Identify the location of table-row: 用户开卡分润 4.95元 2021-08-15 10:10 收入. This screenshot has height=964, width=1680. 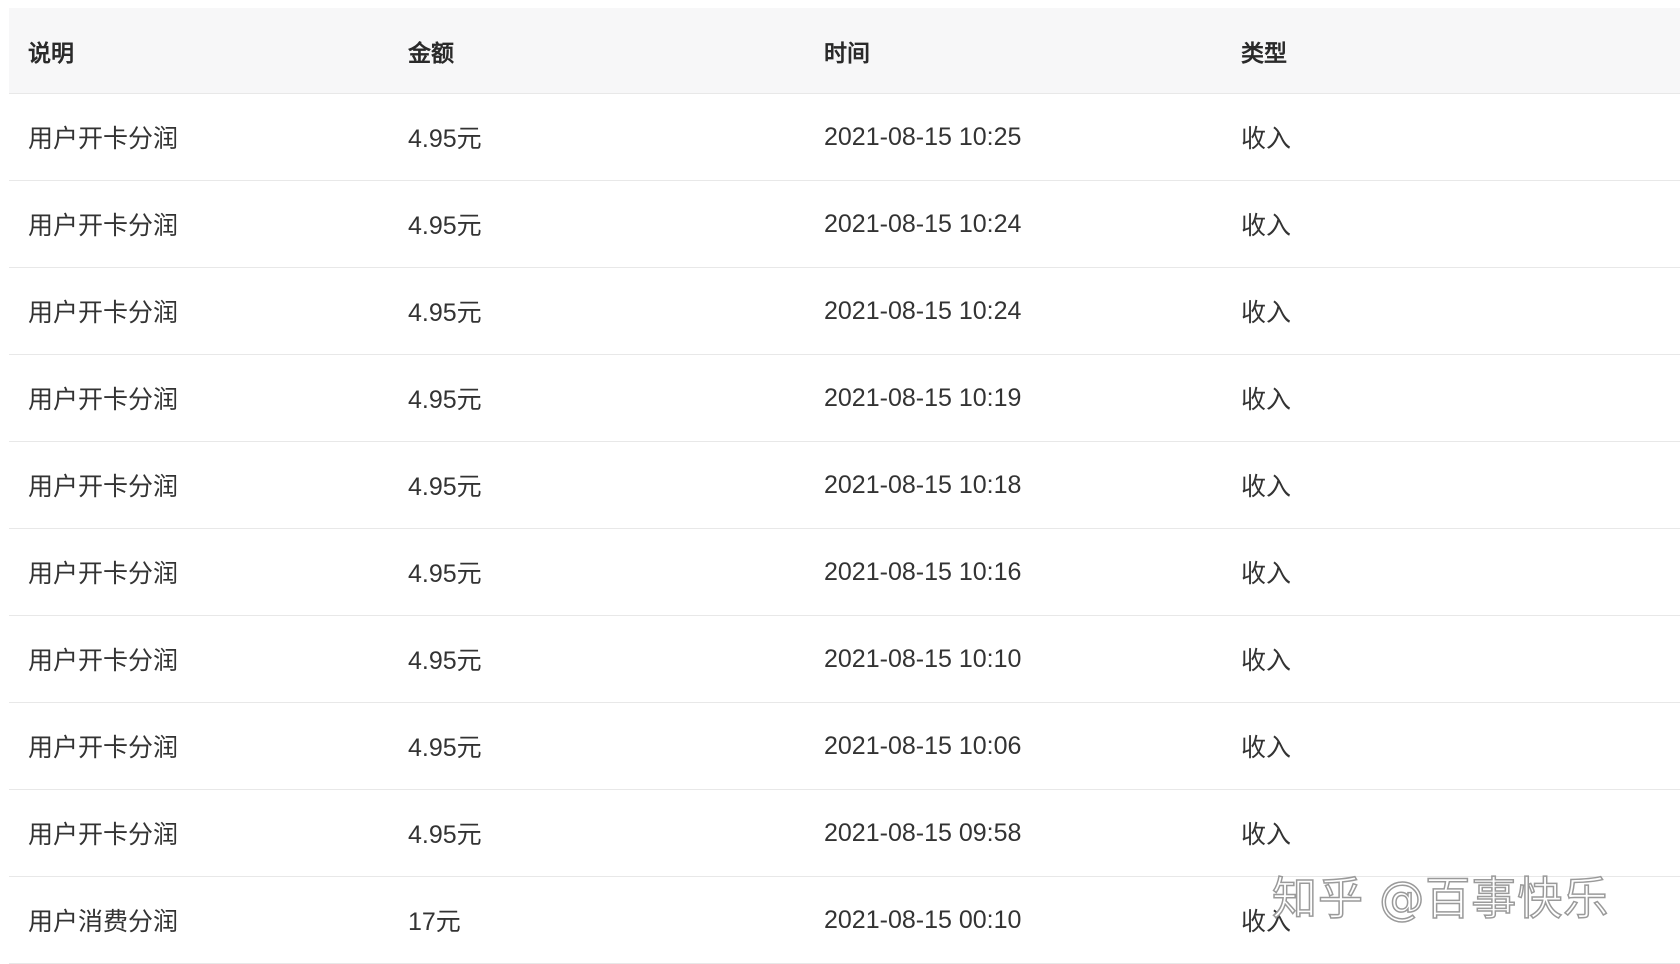
(844, 659).